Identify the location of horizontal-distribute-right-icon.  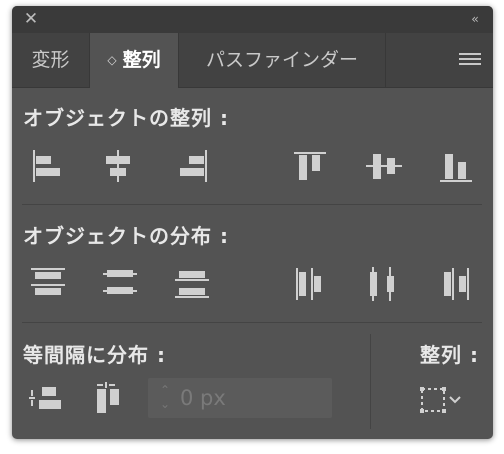
(456, 284).